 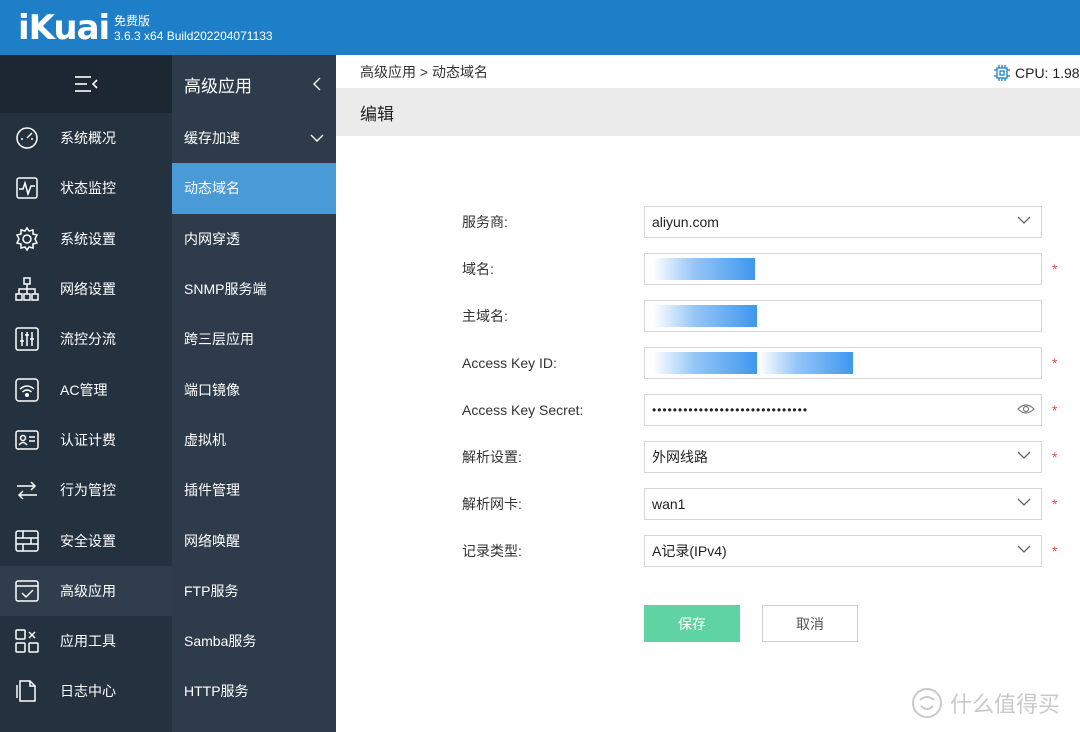 What do you see at coordinates (317, 84) in the screenshot?
I see `collapse-chevron-icon` at bounding box center [317, 84].